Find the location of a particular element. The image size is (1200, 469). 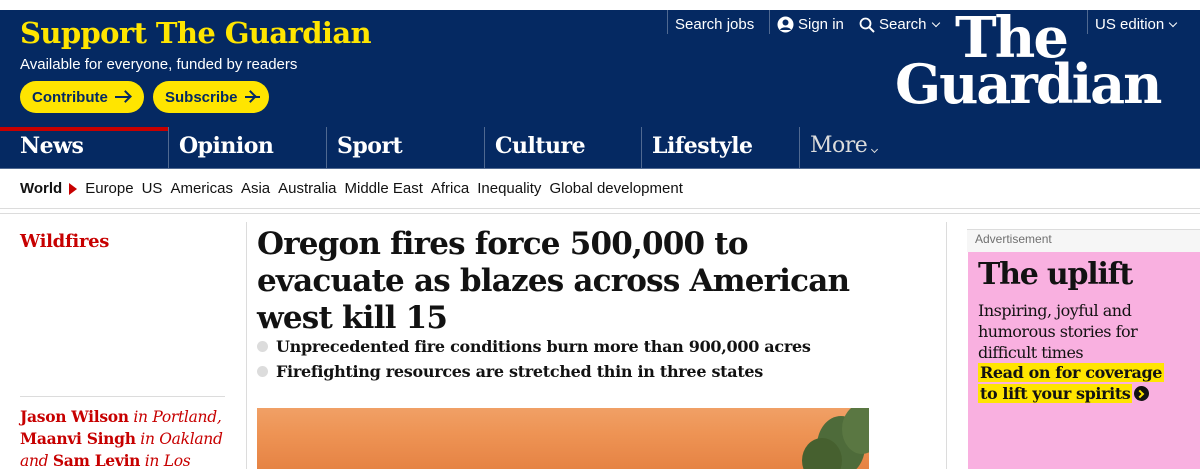

search-icon is located at coordinates (867, 25).